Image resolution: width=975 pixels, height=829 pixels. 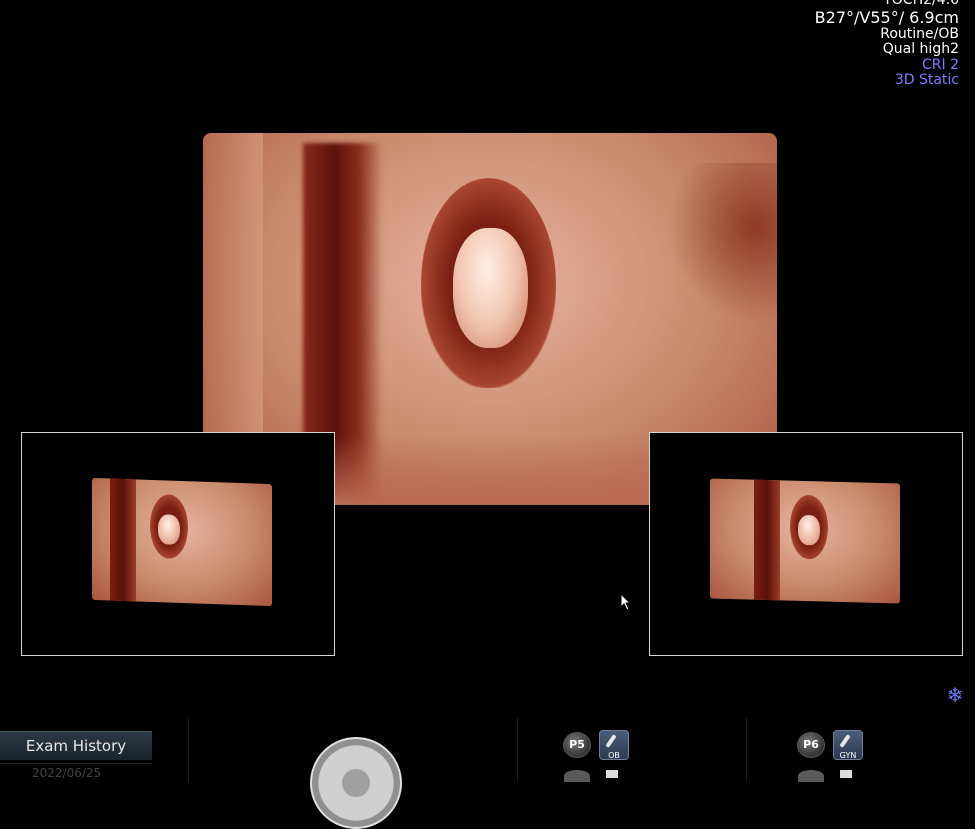 I want to click on snowflake-icon: ❄, so click(x=955, y=695).